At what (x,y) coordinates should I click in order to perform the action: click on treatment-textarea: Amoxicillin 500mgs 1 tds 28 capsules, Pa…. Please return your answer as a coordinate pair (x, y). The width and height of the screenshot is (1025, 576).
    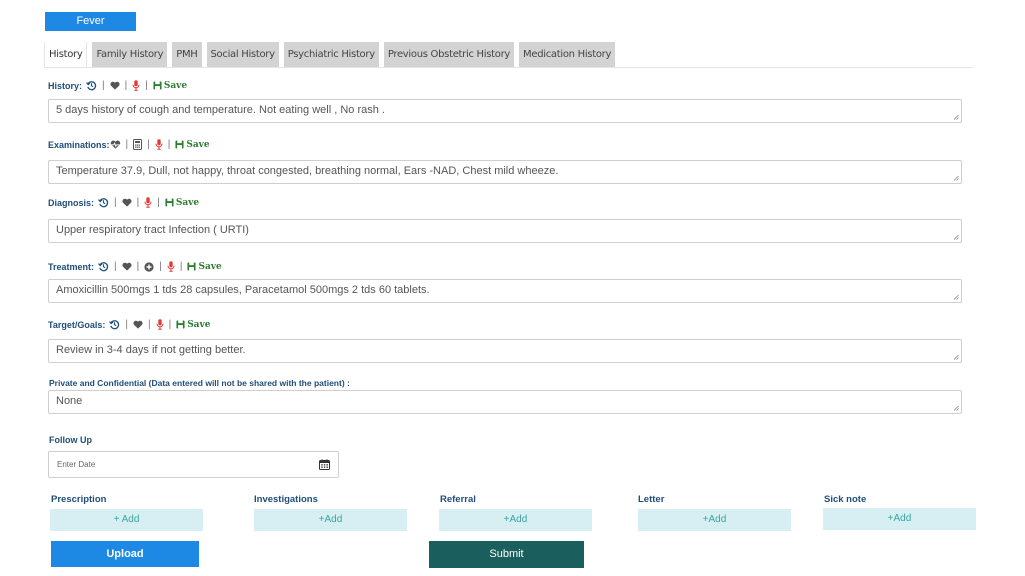
    Looking at the image, I should click on (505, 291).